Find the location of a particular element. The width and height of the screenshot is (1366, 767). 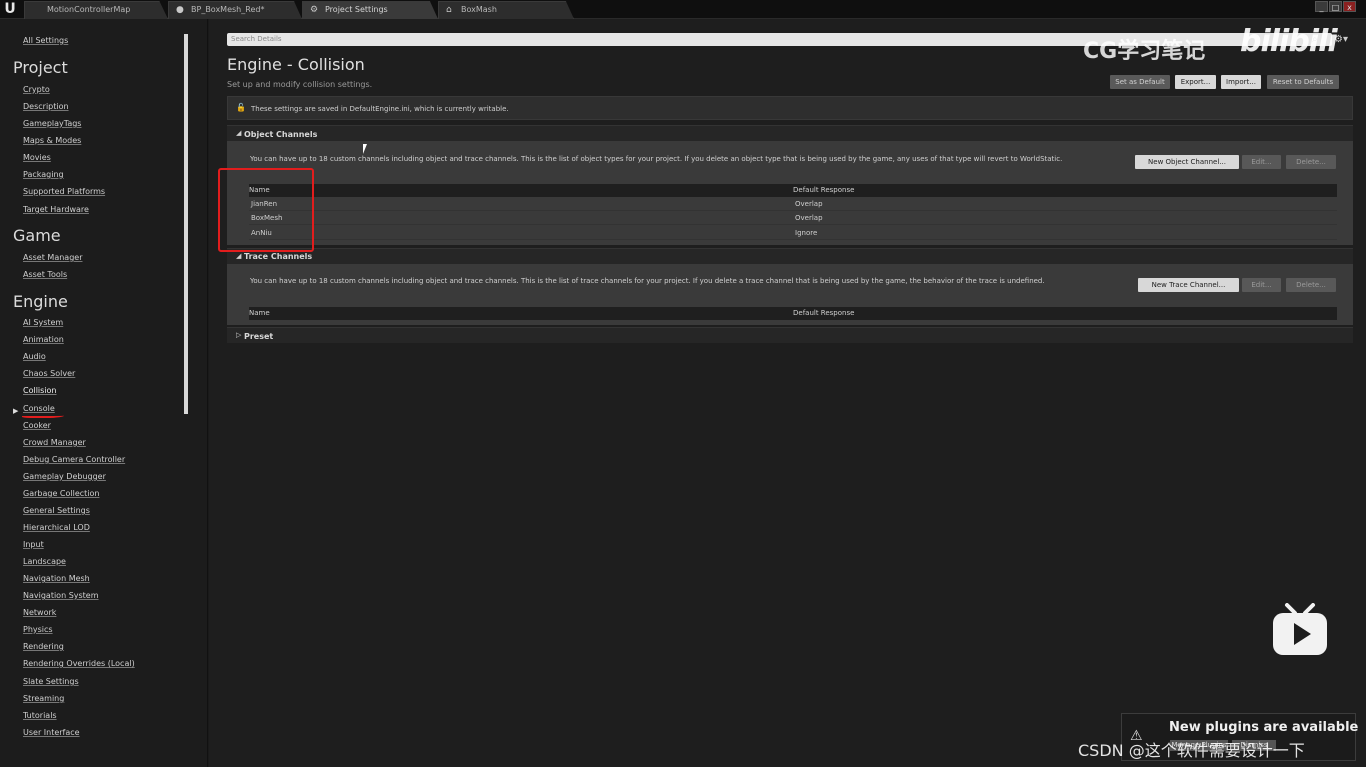

sidebar-item-tutorials: Tutorials is located at coordinates (40, 715).